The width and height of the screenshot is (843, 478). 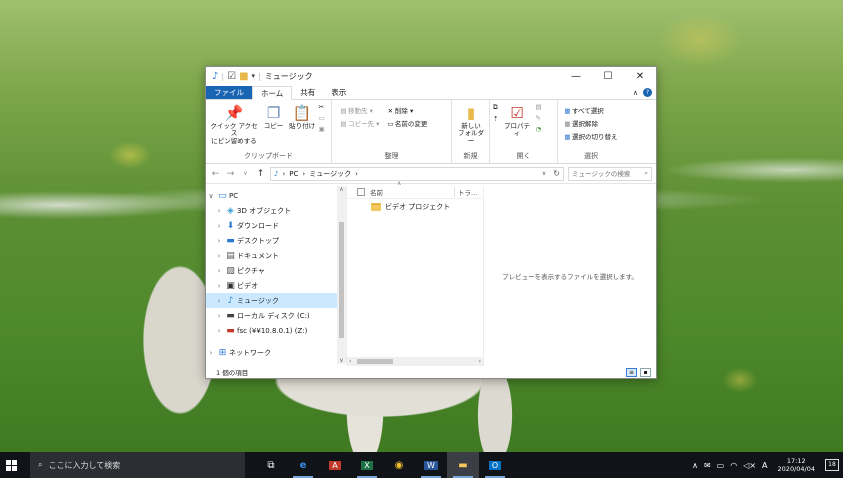 I want to click on copy-to-button: ▤コピー先 ▾, so click(x=359, y=123).